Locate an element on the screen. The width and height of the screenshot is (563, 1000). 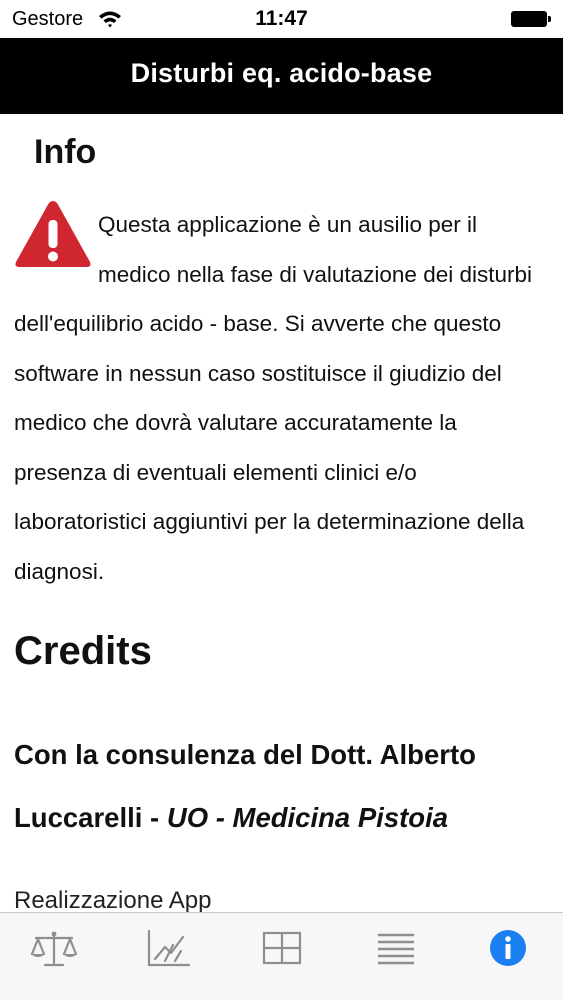
status-bar: Gestore 11:47 is located at coordinates (281, 19).